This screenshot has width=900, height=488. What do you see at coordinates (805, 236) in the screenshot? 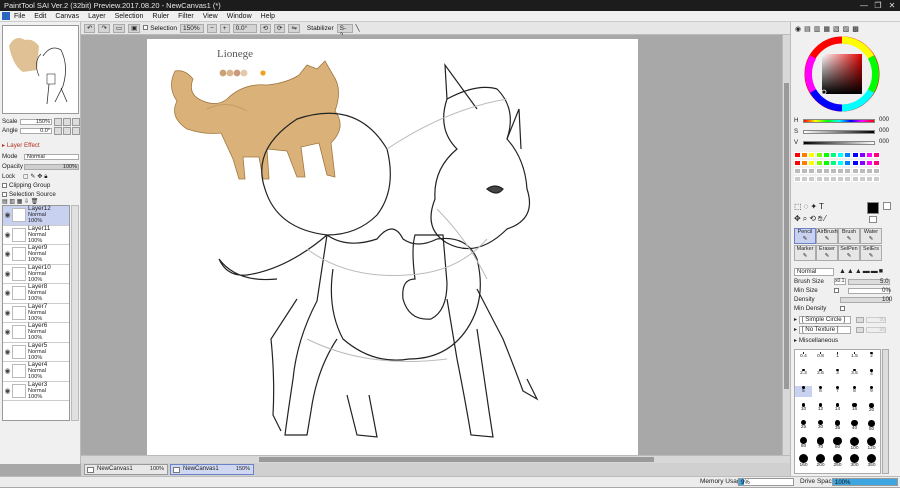
I see `tool-pencil: Pencil ✎` at bounding box center [805, 236].